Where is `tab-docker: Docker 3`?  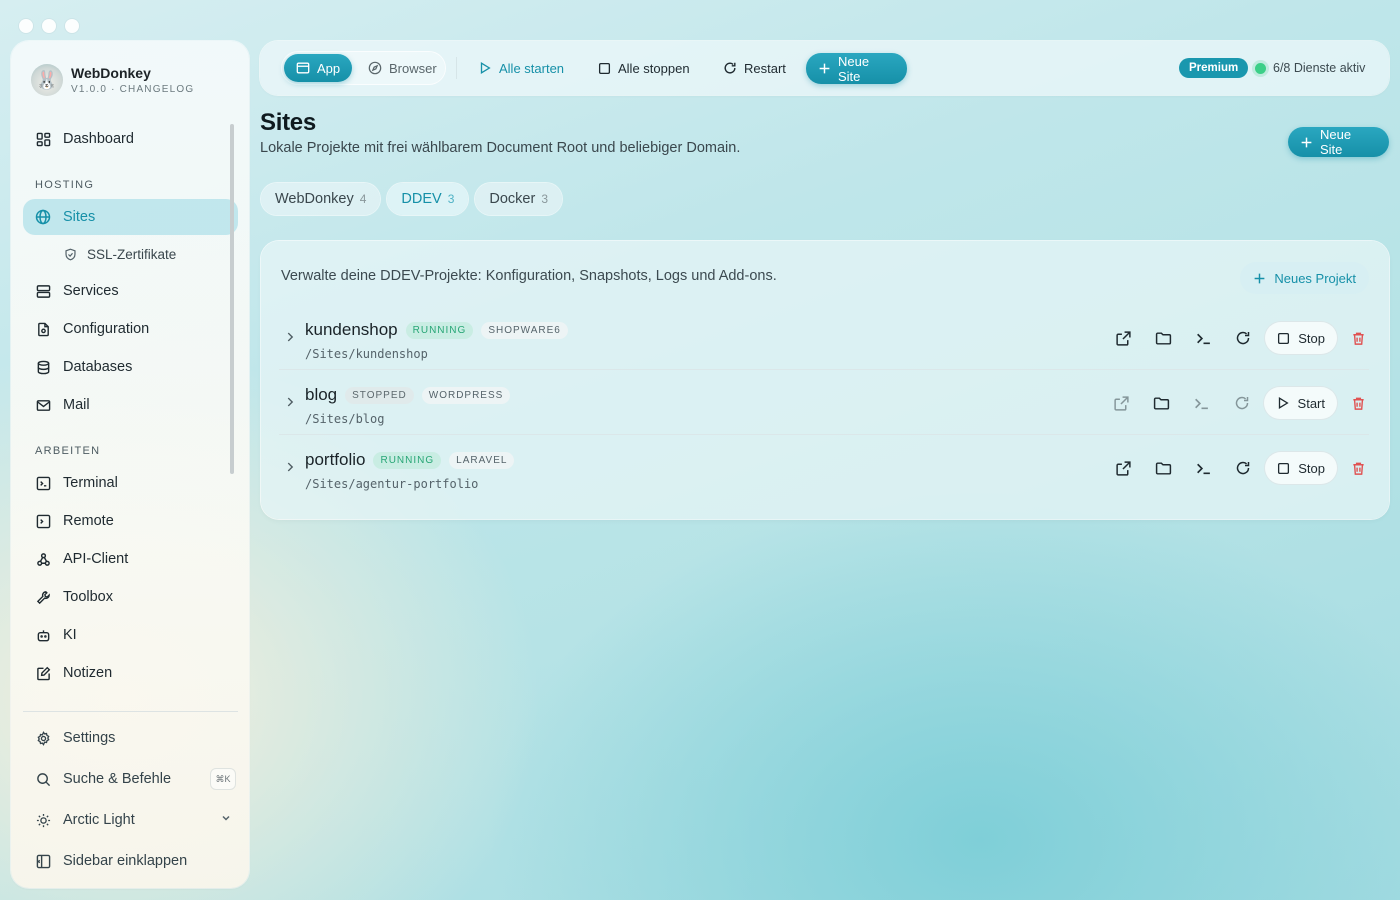
tab-docker: Docker 3 is located at coordinates (519, 199).